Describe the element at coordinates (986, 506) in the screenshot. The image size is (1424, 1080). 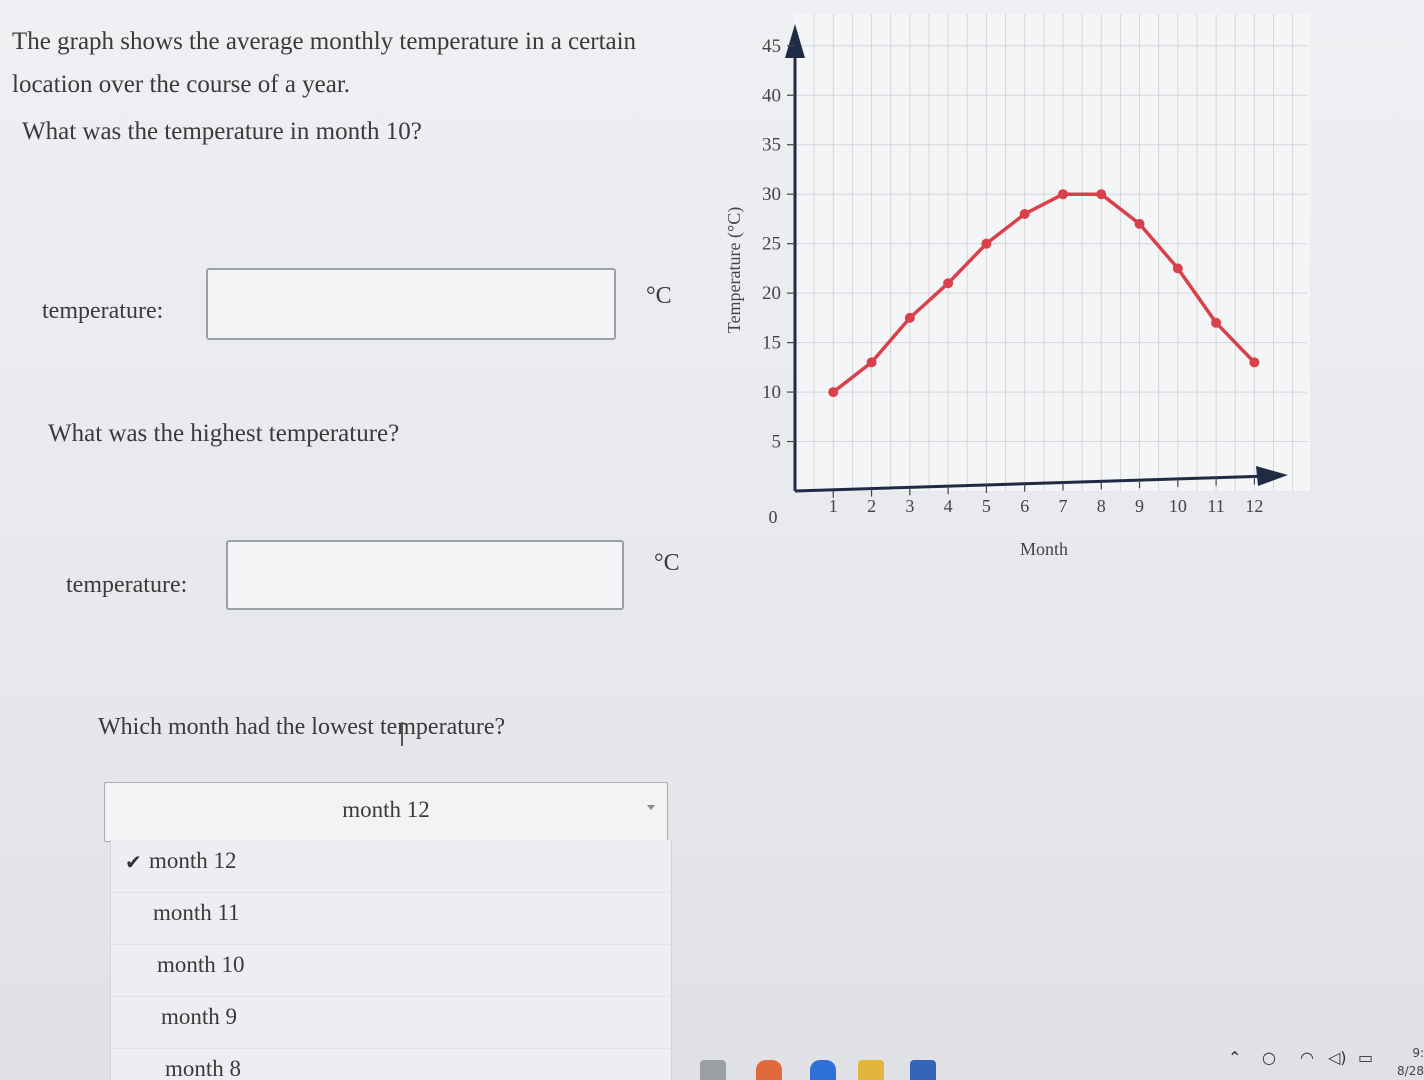
I see `x-tick-label: 5` at that location.